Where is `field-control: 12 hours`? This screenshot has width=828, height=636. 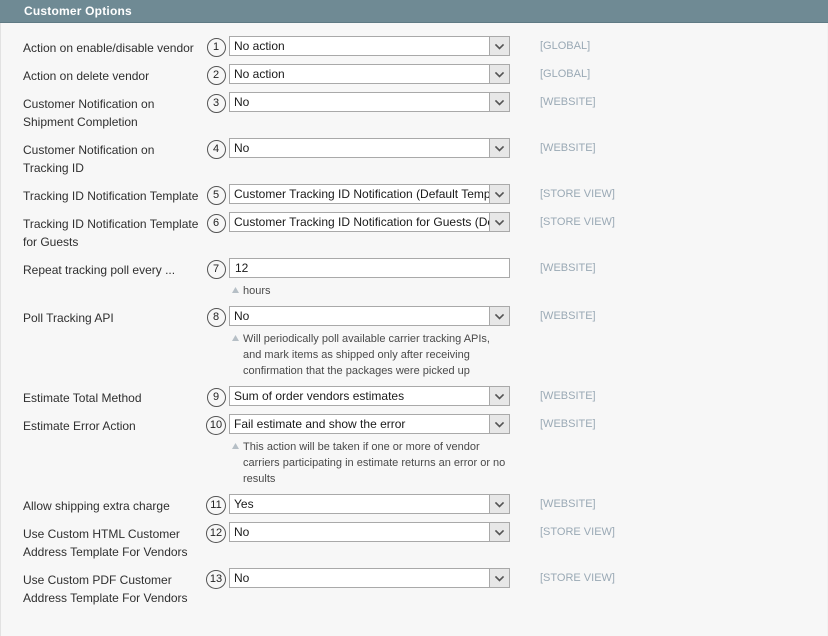
field-control: 12 hours is located at coordinates (370, 278).